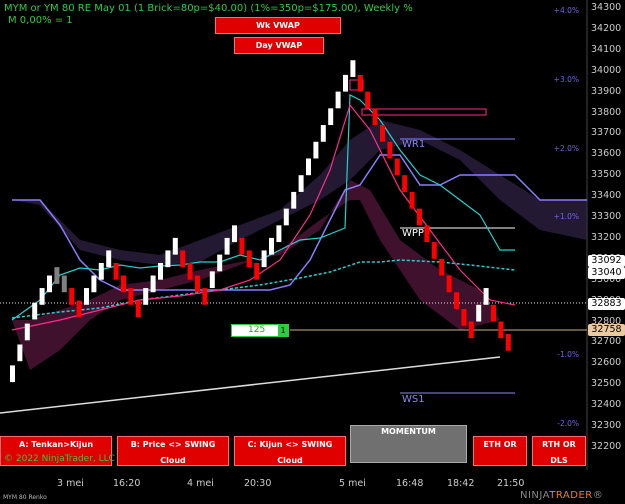 The image size is (625, 504). I want to click on percent-label: +1.0%, so click(566, 216).